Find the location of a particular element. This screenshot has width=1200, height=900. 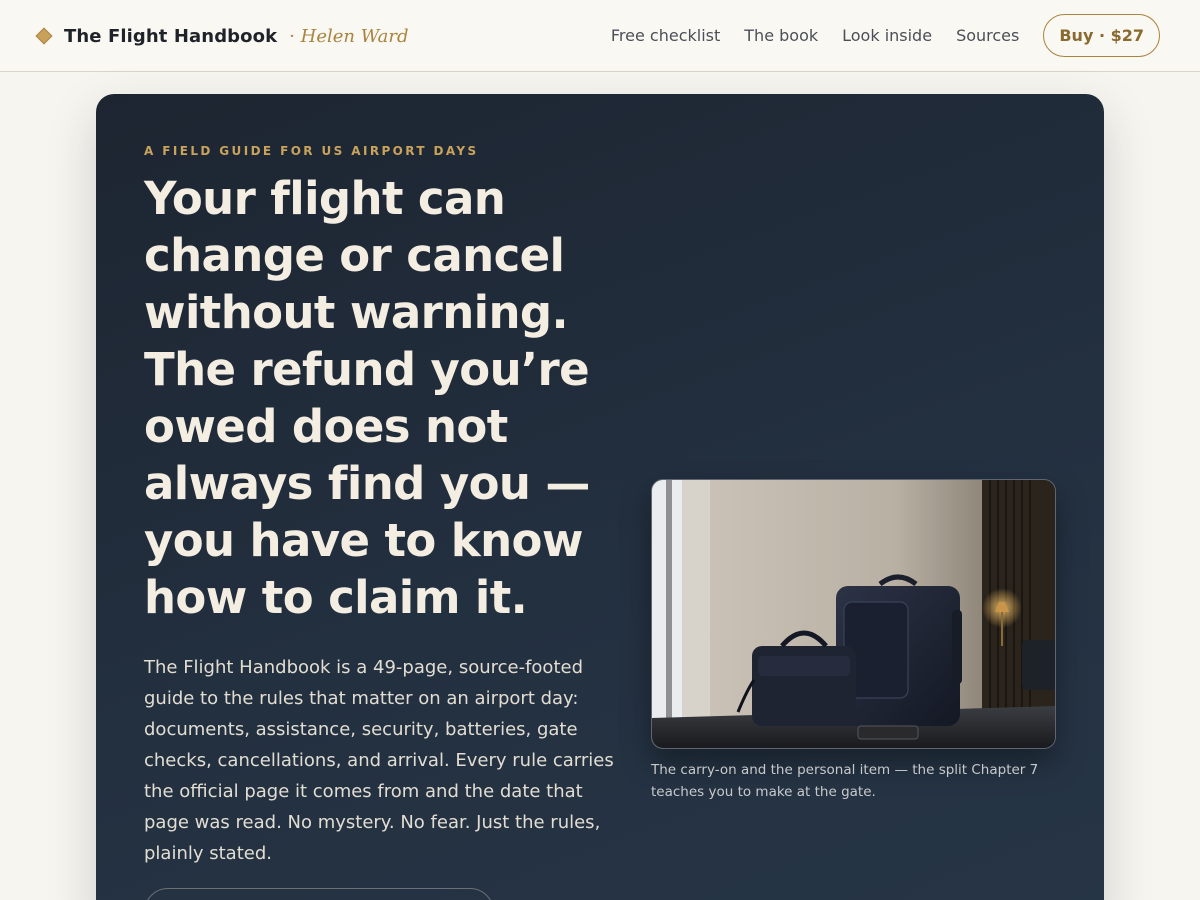

buy-button: Buy · $27 is located at coordinates (1101, 35).